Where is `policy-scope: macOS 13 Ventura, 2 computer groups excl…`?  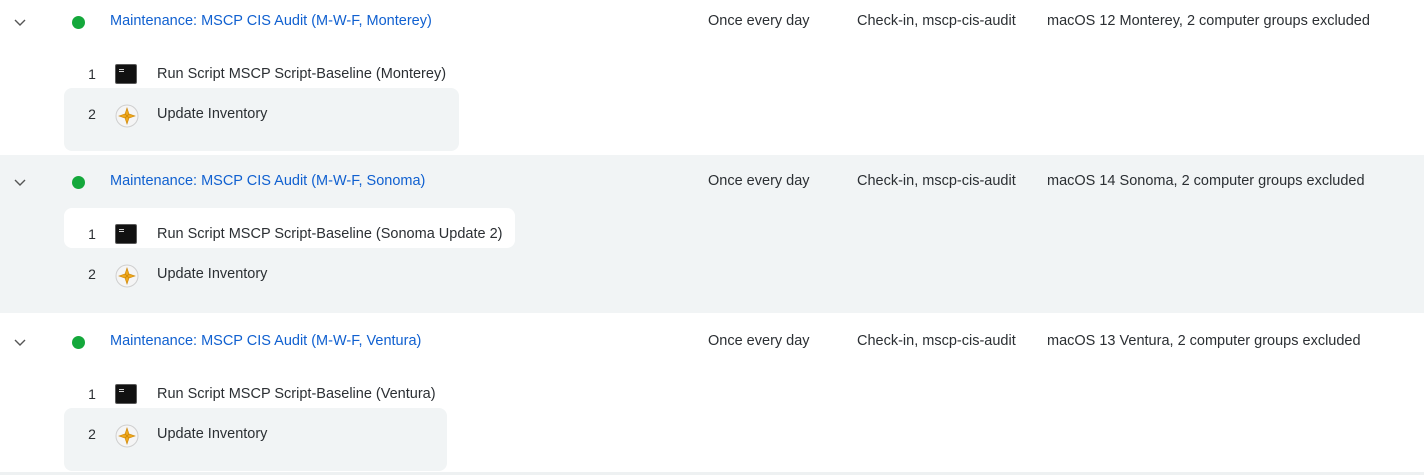
policy-scope: macOS 13 Ventura, 2 computer groups excl… is located at coordinates (1204, 341).